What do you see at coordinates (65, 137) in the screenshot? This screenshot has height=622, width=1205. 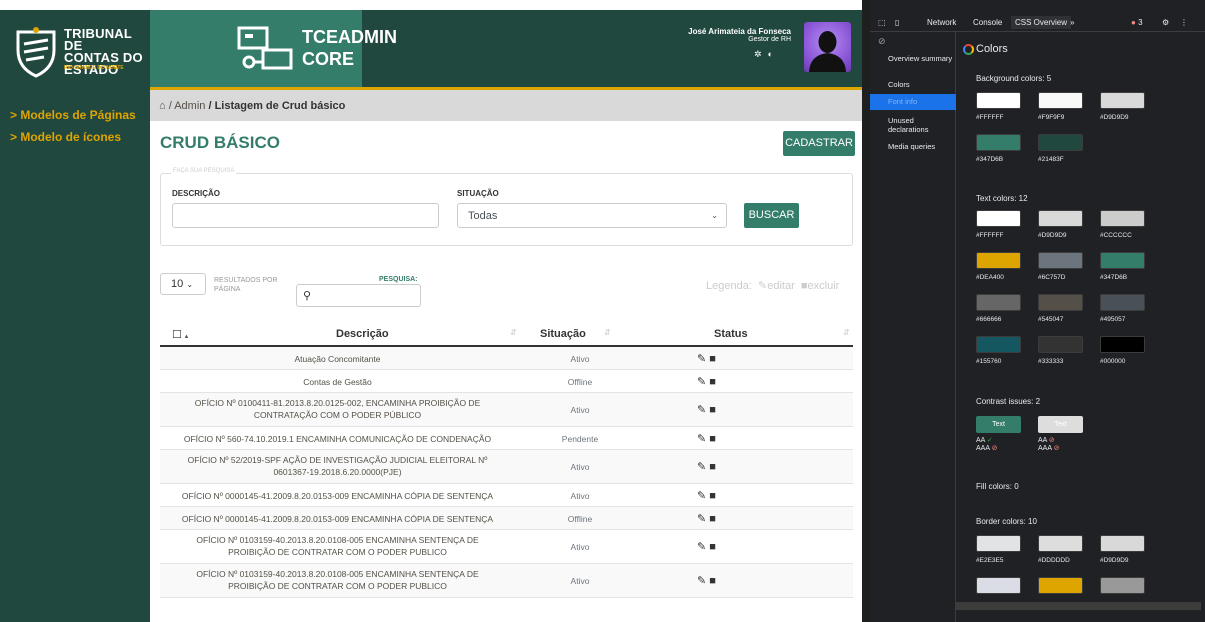 I see `sidebar-item-modelo-icones: > Modelo de ícones` at bounding box center [65, 137].